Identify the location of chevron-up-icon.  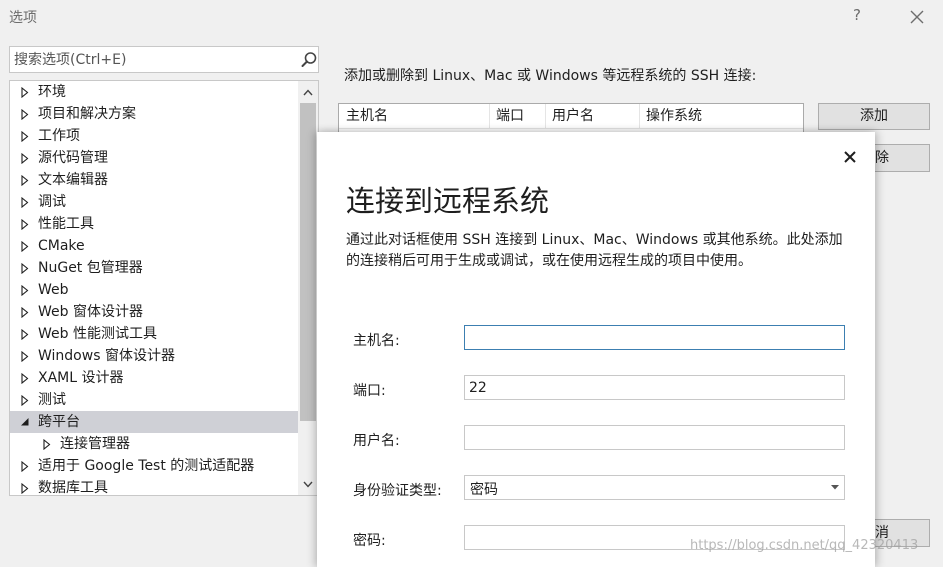
(308, 91).